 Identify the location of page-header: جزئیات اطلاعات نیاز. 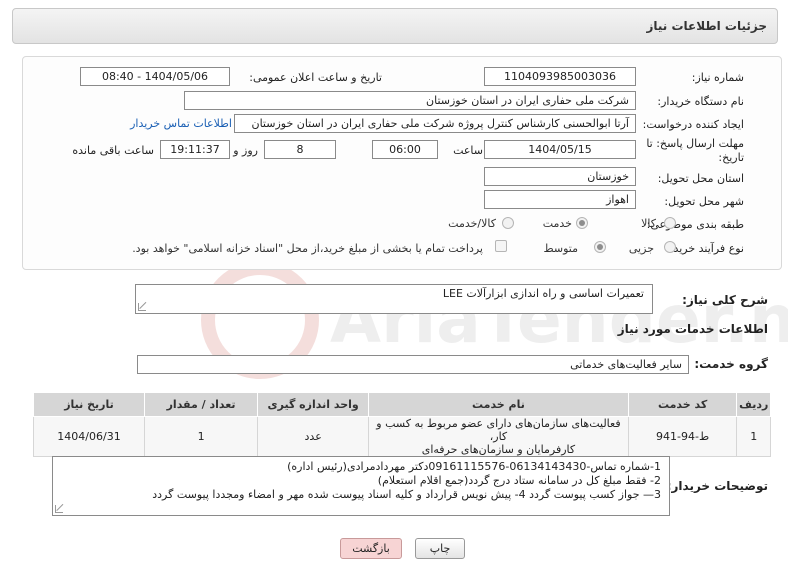
(395, 26).